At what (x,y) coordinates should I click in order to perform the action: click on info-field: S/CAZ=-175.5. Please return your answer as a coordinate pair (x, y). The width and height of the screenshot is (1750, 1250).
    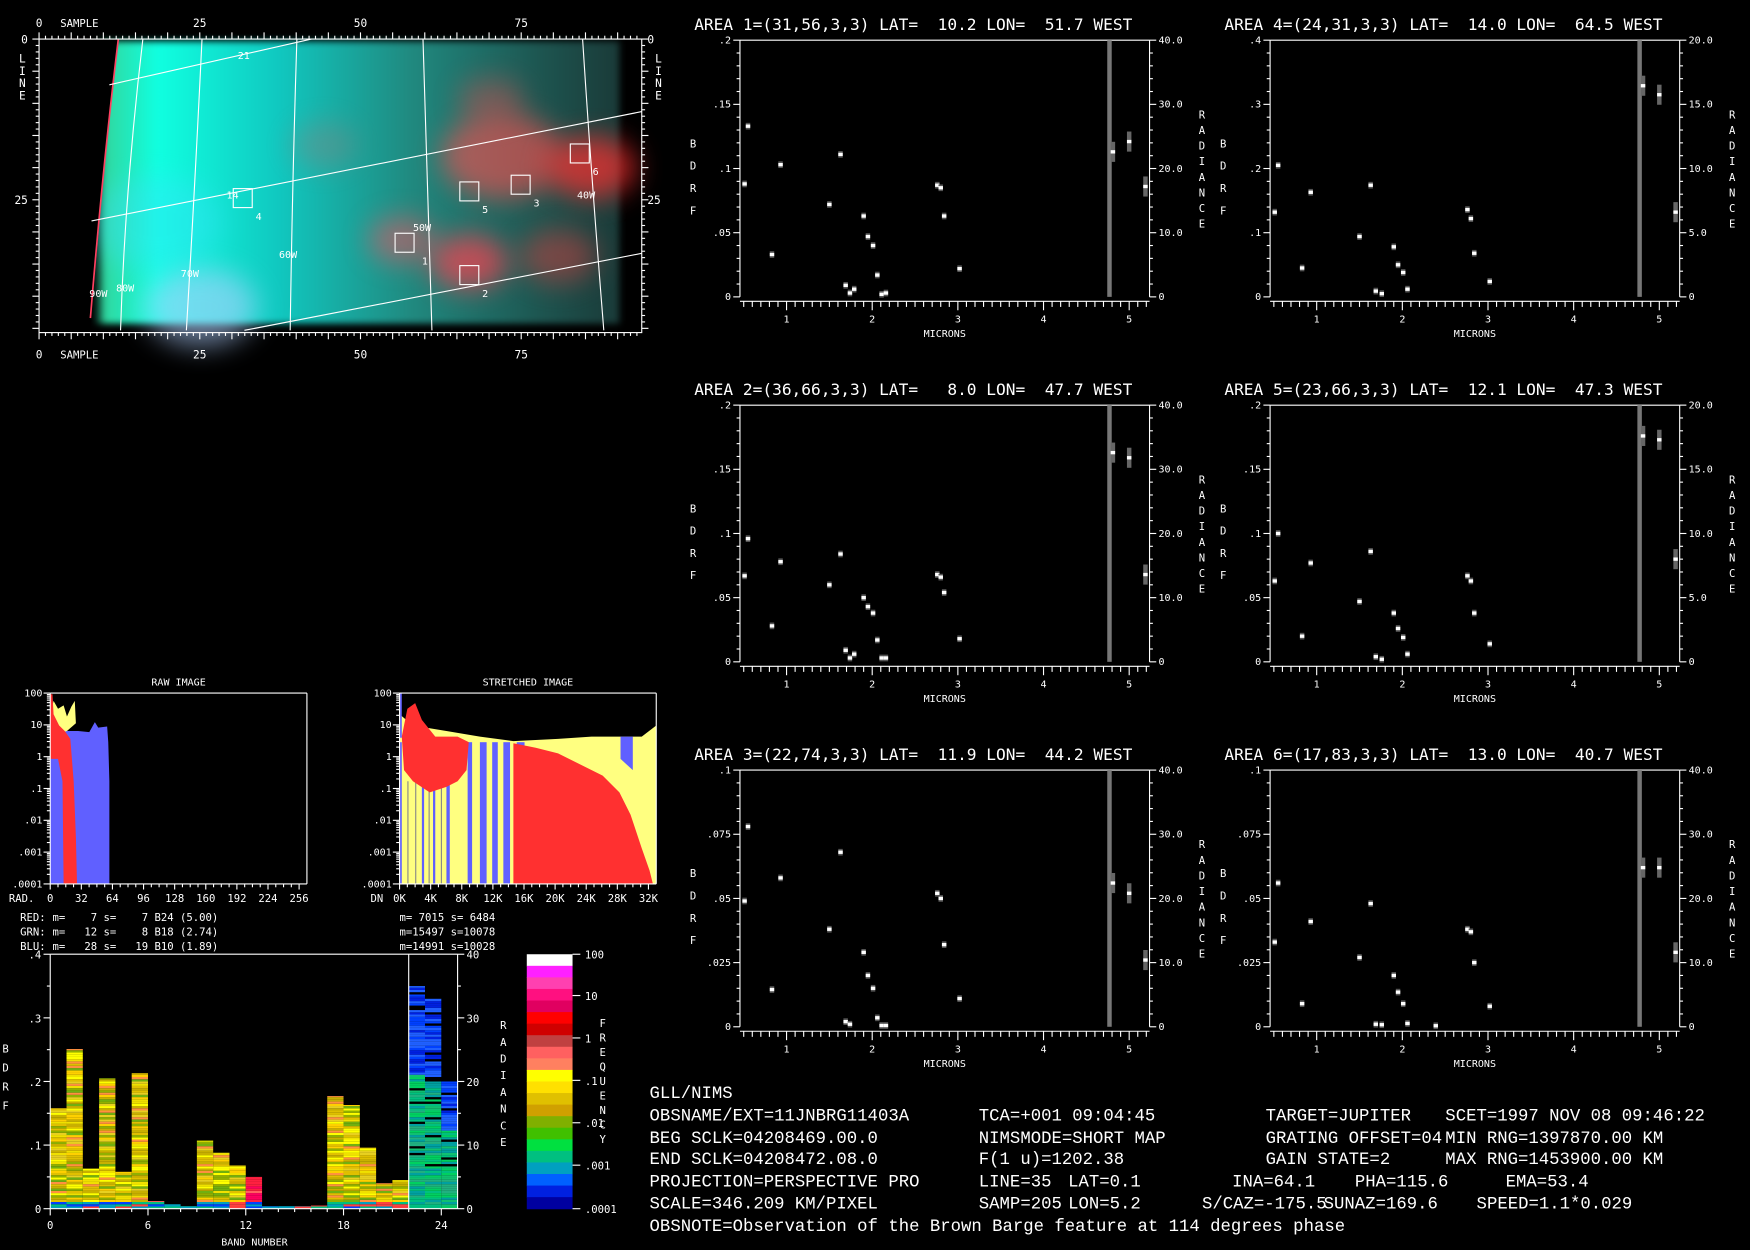
    Looking at the image, I should click on (1264, 1204).